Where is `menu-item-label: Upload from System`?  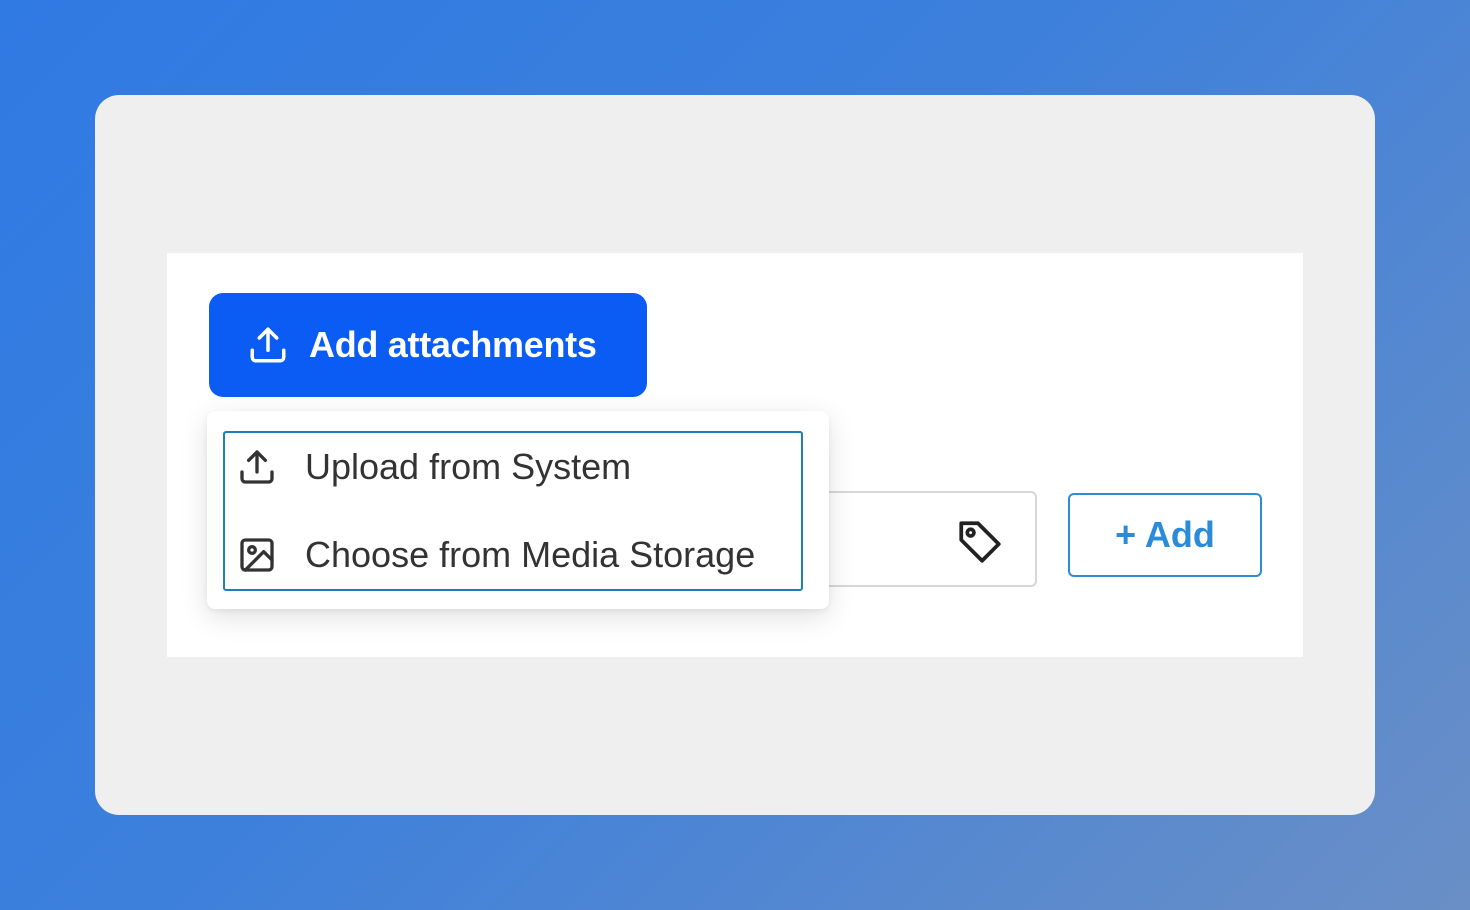
menu-item-label: Upload from System is located at coordinates (468, 466).